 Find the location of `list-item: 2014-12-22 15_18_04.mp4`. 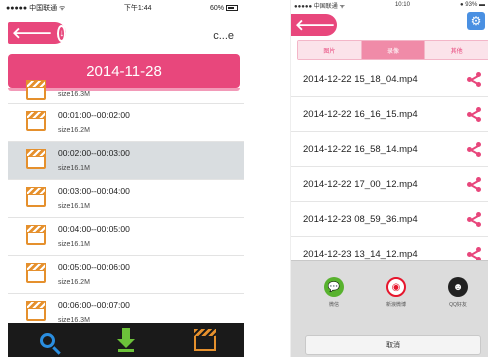

list-item: 2014-12-22 15_18_04.mp4 is located at coordinates (389, 79).